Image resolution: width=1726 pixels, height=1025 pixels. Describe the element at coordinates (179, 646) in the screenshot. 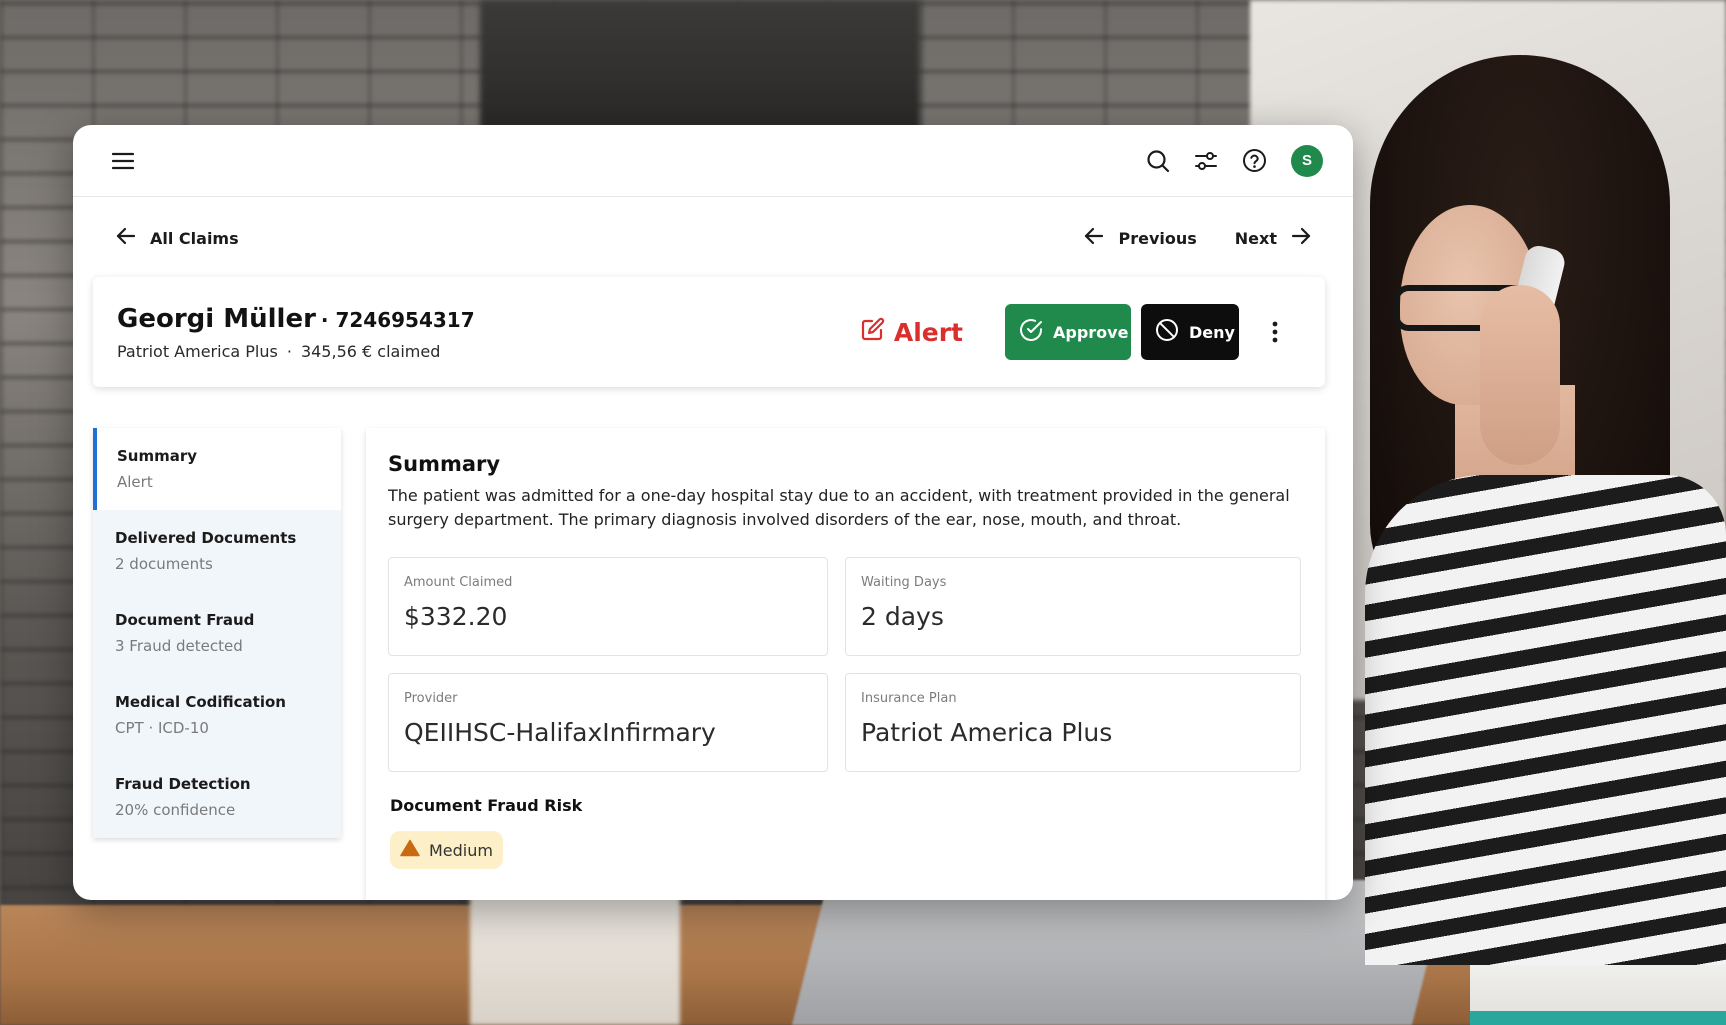

I see `sidebar-item-subtitle: 3 Fraud detected` at that location.